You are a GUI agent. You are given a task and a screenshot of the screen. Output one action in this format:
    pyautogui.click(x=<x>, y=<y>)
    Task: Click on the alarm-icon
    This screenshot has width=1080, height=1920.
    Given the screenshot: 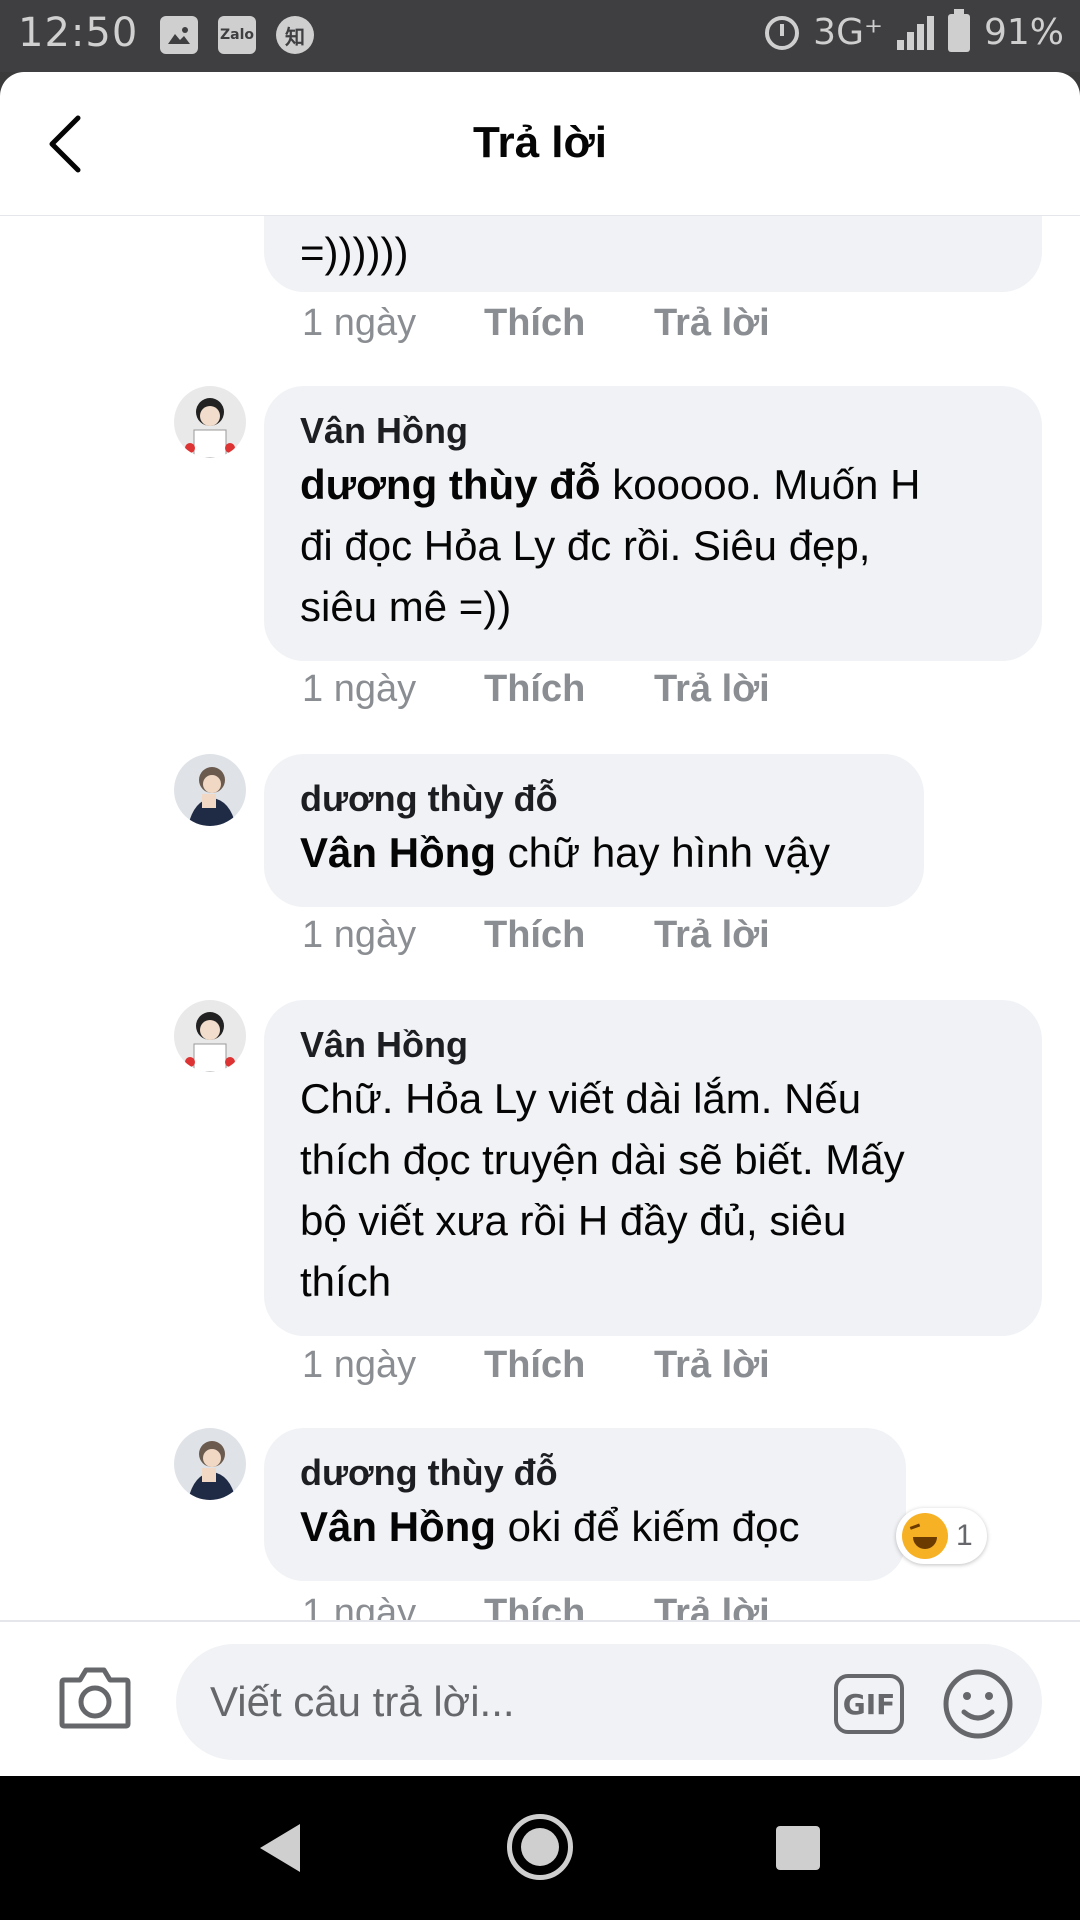 What is the action you would take?
    pyautogui.click(x=782, y=32)
    